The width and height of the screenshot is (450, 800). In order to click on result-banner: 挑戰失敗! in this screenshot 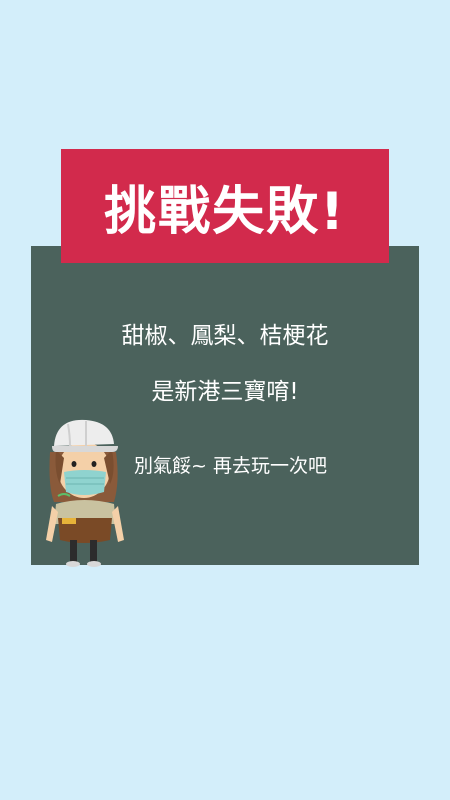, I will do `click(225, 206)`.